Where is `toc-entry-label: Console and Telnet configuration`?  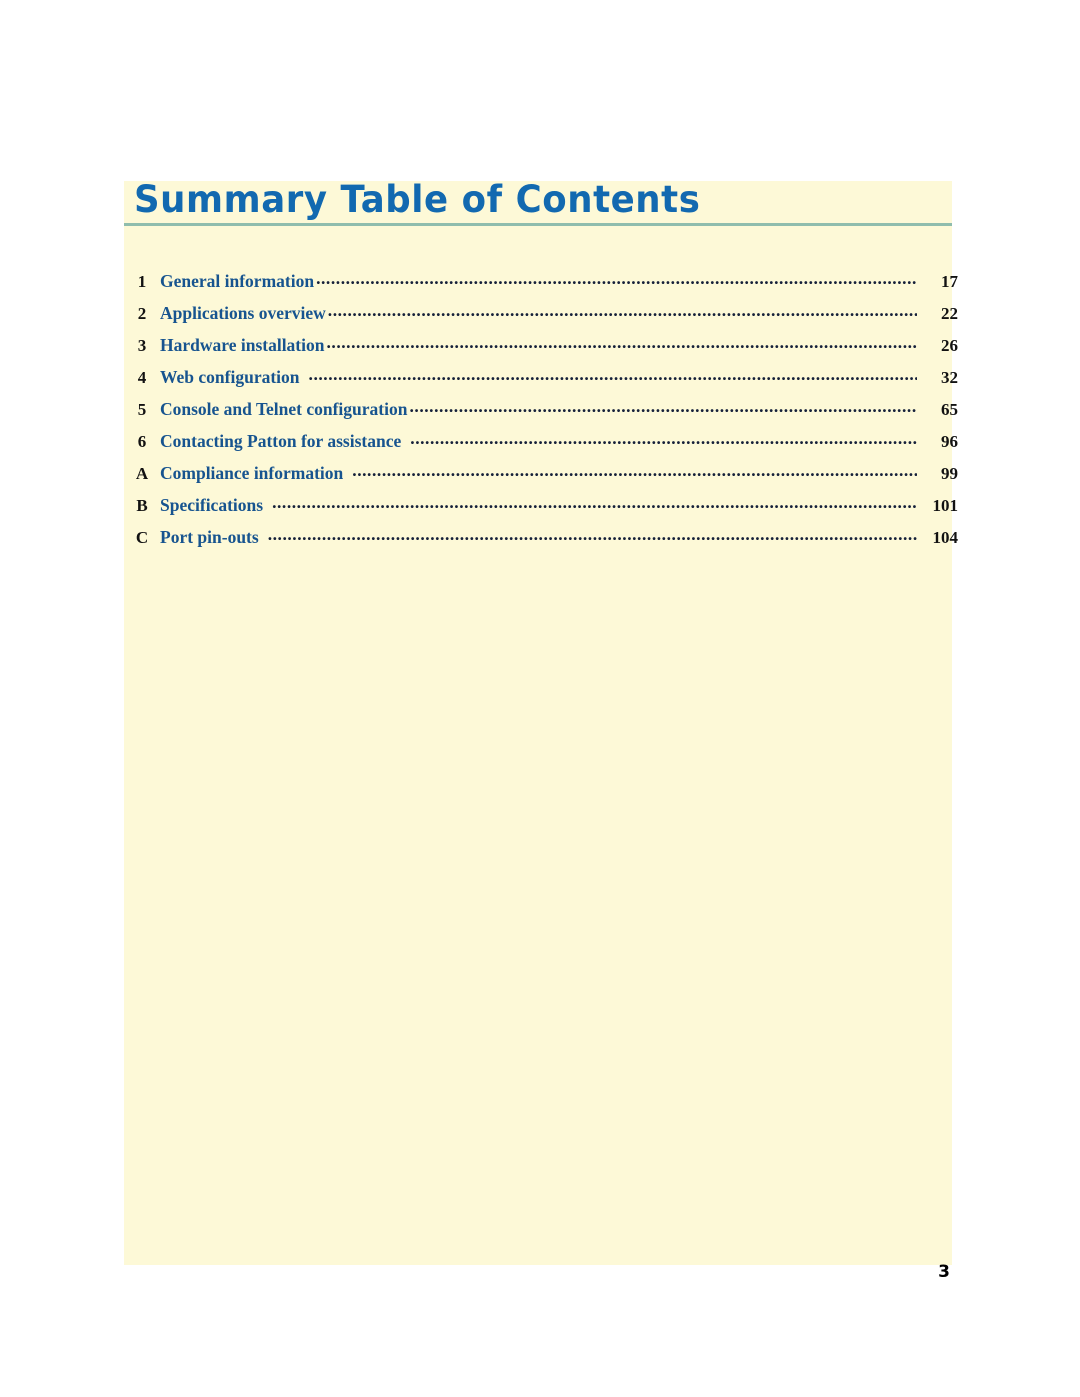 toc-entry-label: Console and Telnet configuration is located at coordinates (284, 409).